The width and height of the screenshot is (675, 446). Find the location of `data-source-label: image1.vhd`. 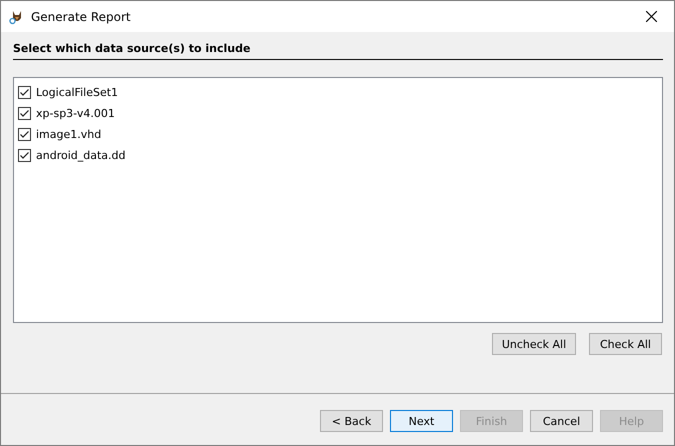

data-source-label: image1.vhd is located at coordinates (69, 134).